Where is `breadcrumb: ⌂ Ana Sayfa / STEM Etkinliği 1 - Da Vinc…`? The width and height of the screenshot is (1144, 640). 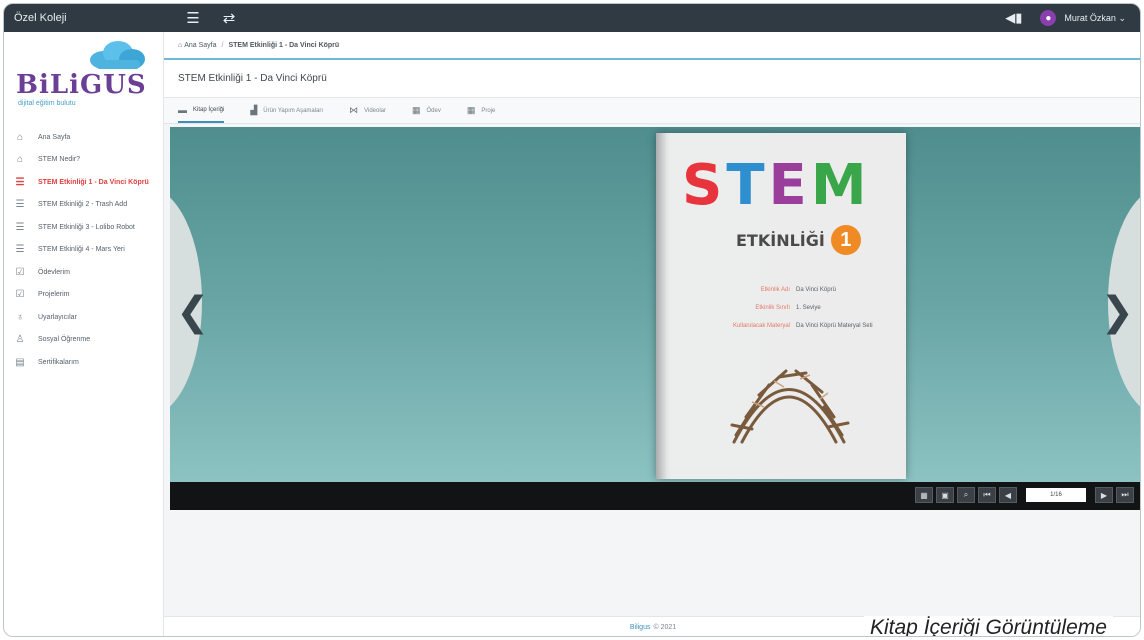
breadcrumb: ⌂ Ana Sayfa / STEM Etkinliği 1 - Da Vinc… is located at coordinates (652, 46).